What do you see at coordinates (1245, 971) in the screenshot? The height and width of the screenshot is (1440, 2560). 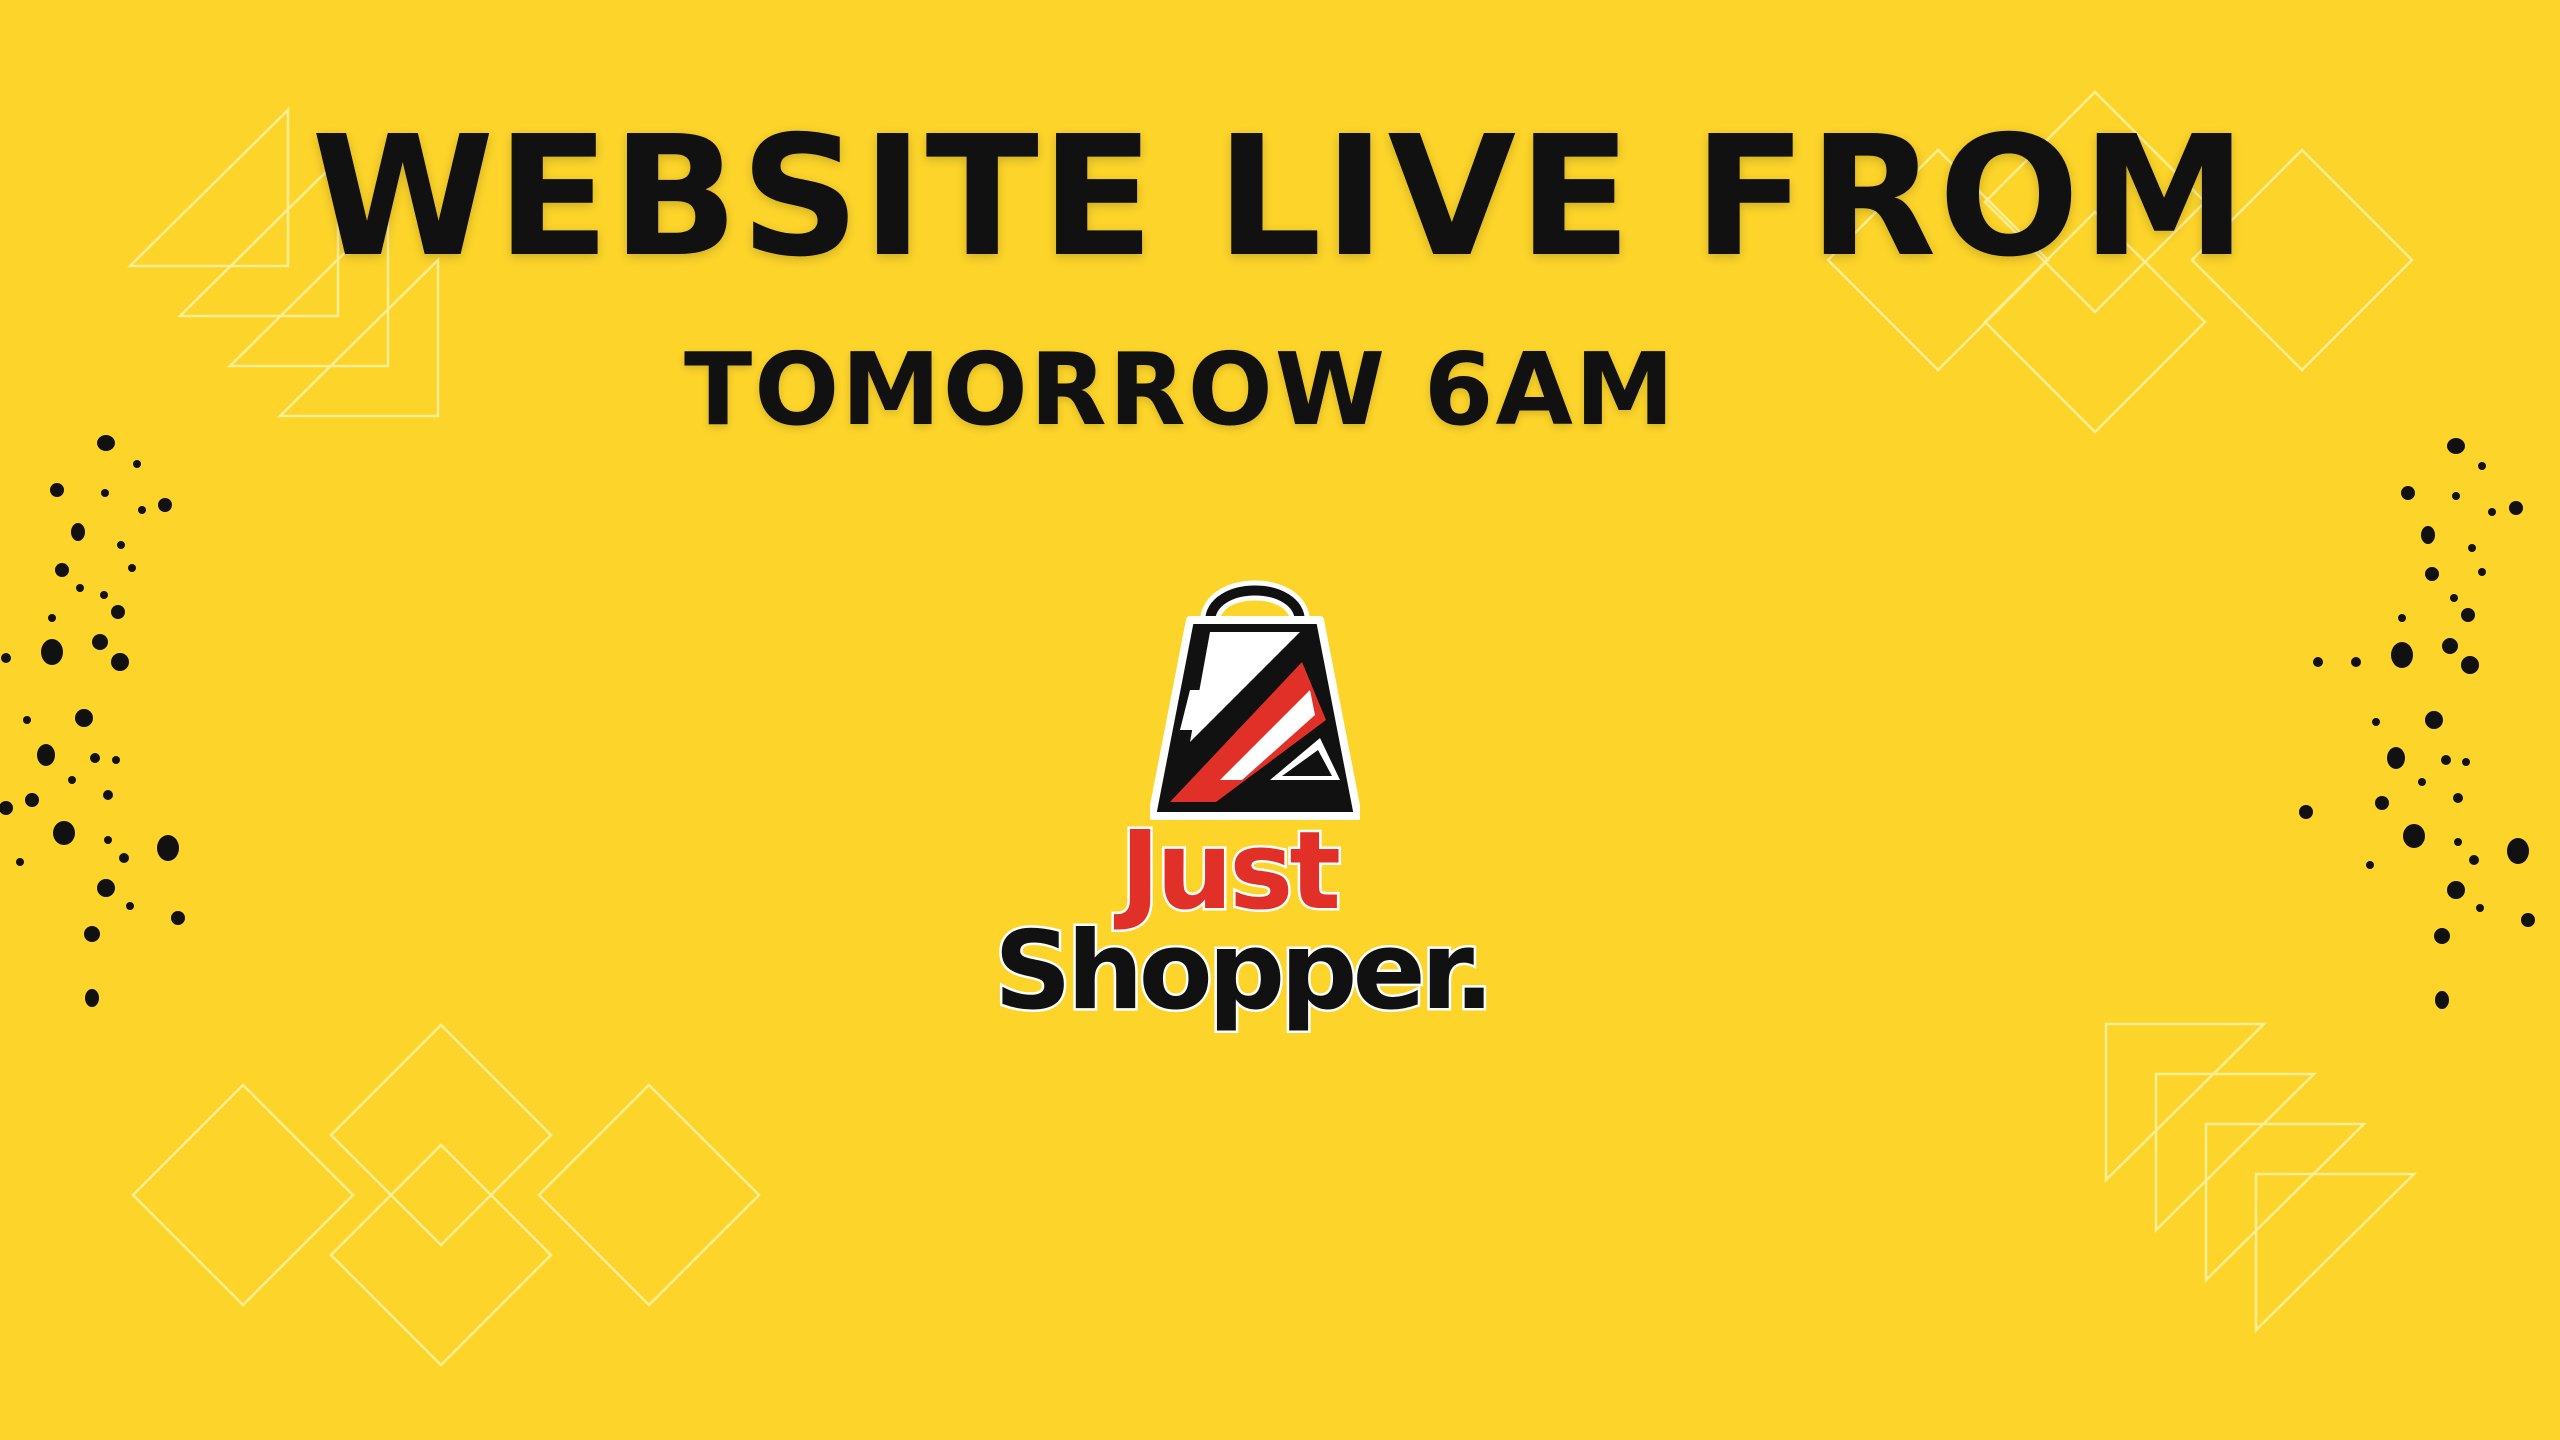 I see `brand-name-shopper: Shopper.` at bounding box center [1245, 971].